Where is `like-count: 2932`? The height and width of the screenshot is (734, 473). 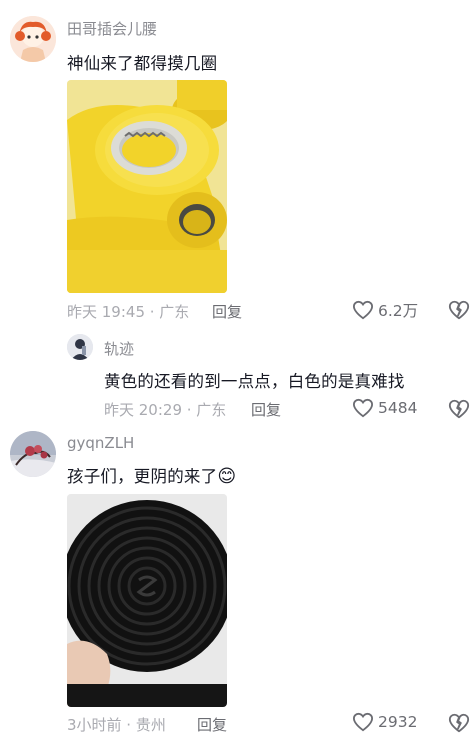 like-count: 2932 is located at coordinates (398, 722).